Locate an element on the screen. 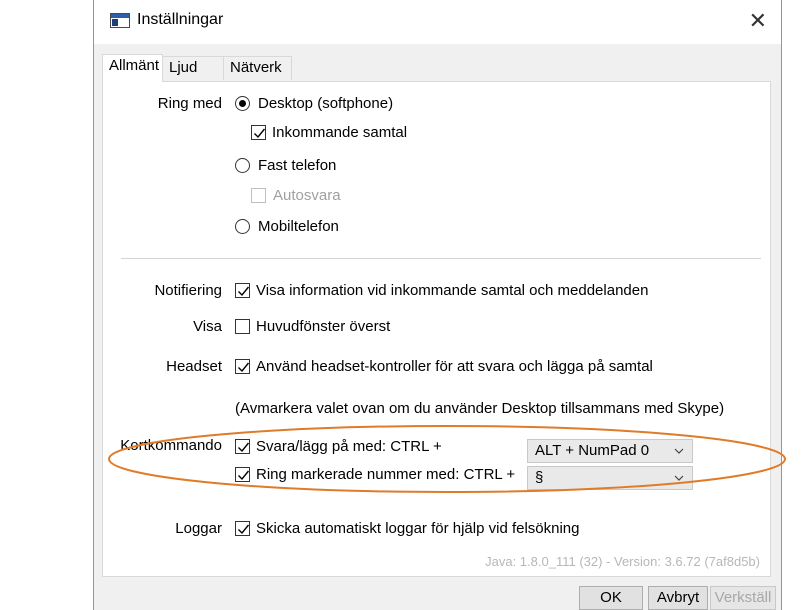  title-bar: Inställningar ✕ is located at coordinates (437, 22).